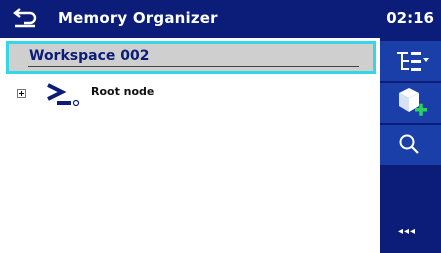  I want to click on workspace-underline, so click(193, 66).